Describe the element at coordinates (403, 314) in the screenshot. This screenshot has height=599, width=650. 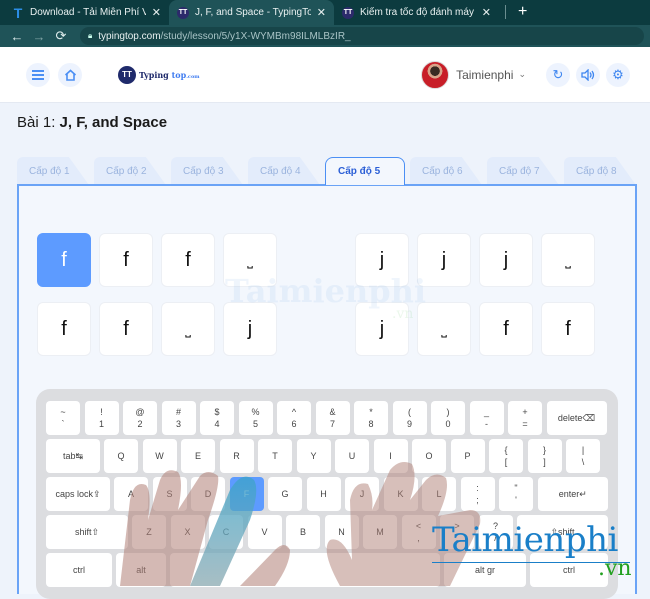
I see `watermark-suffix: .vn` at that location.